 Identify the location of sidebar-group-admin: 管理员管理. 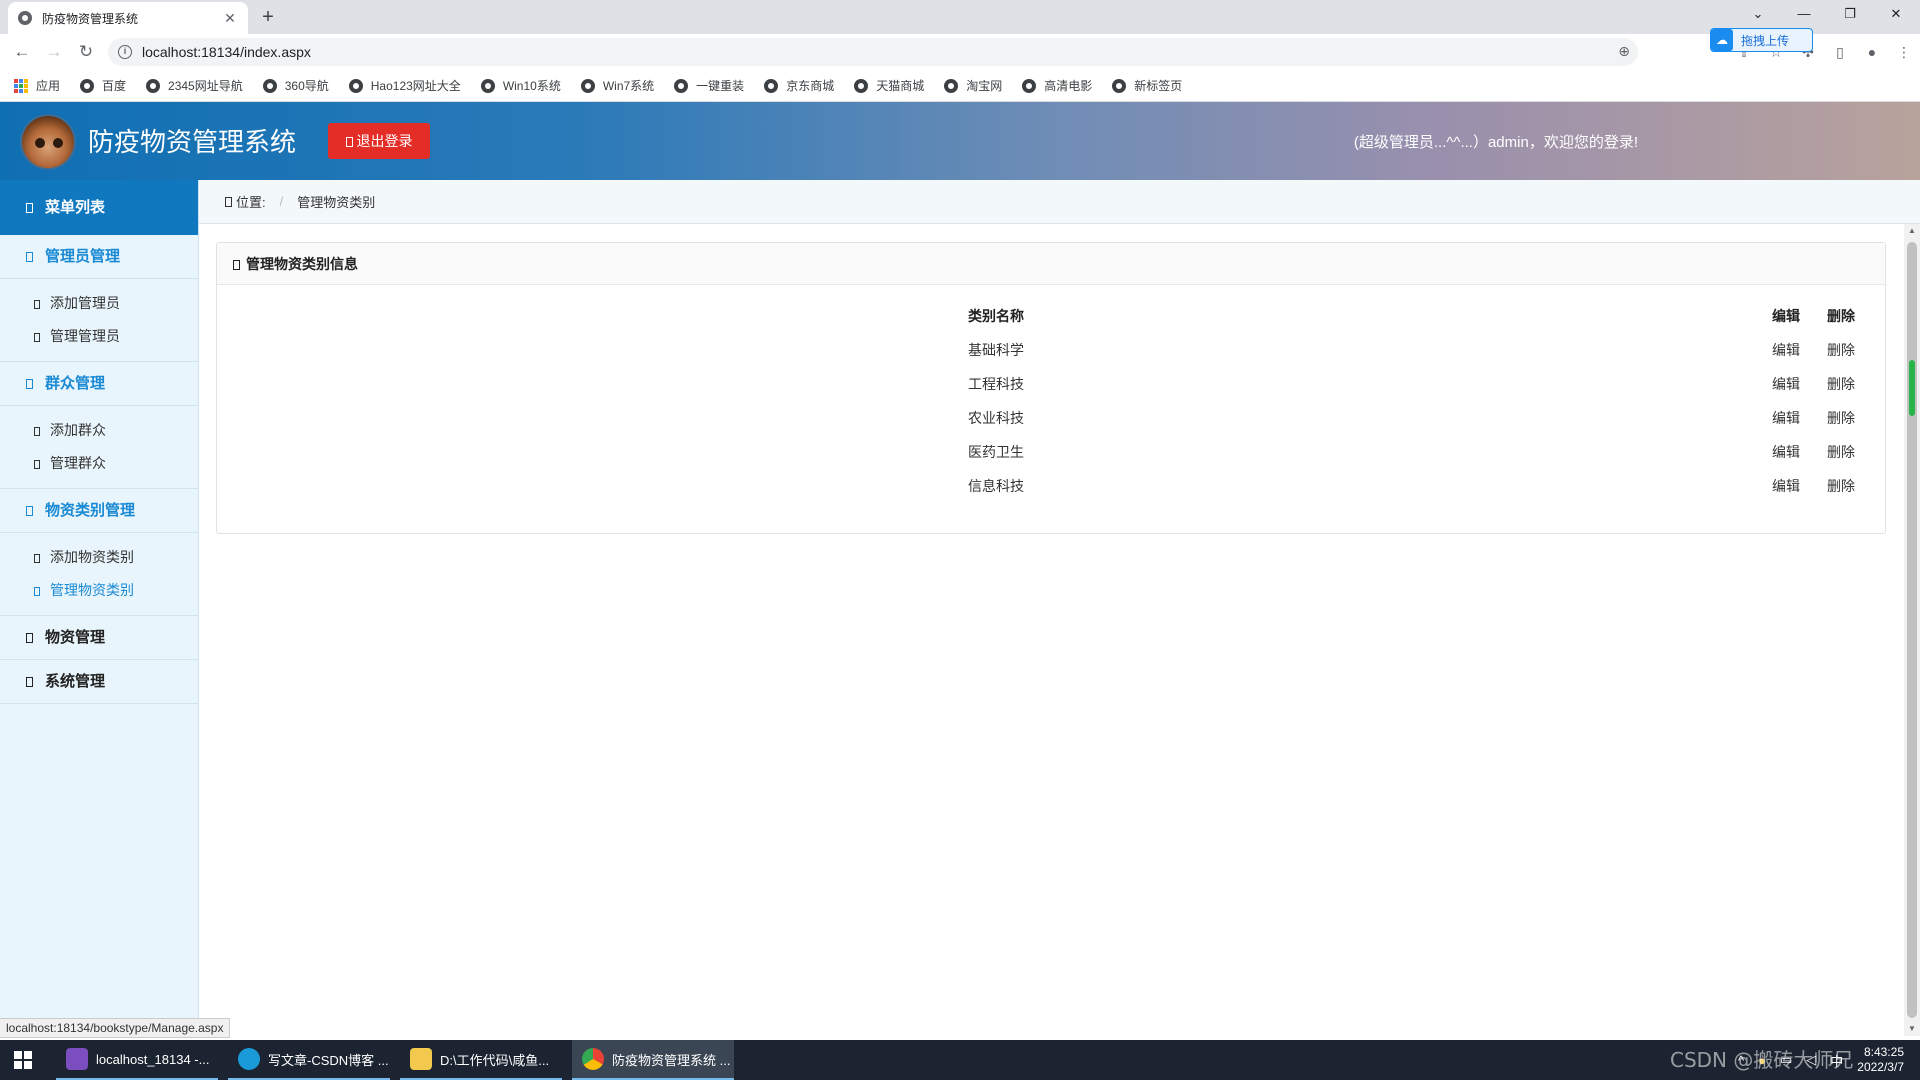
(99, 257).